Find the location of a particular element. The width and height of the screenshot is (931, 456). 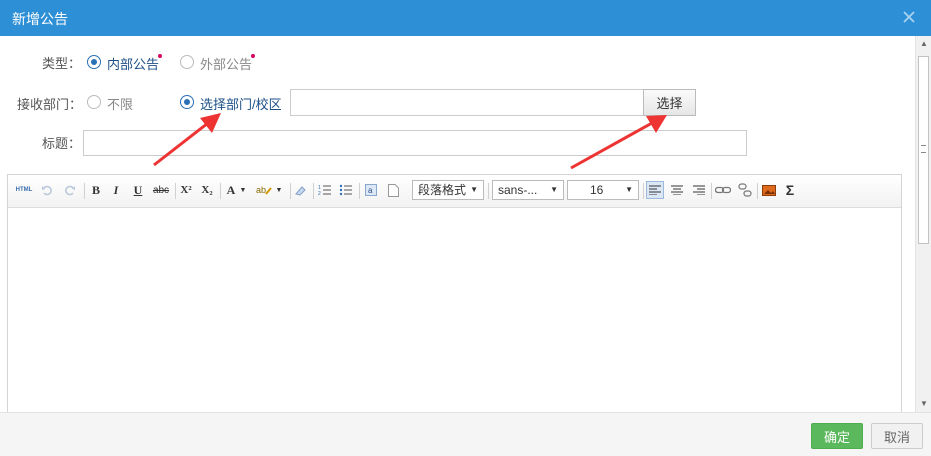

svg-text: 2 is located at coordinates (319, 193).